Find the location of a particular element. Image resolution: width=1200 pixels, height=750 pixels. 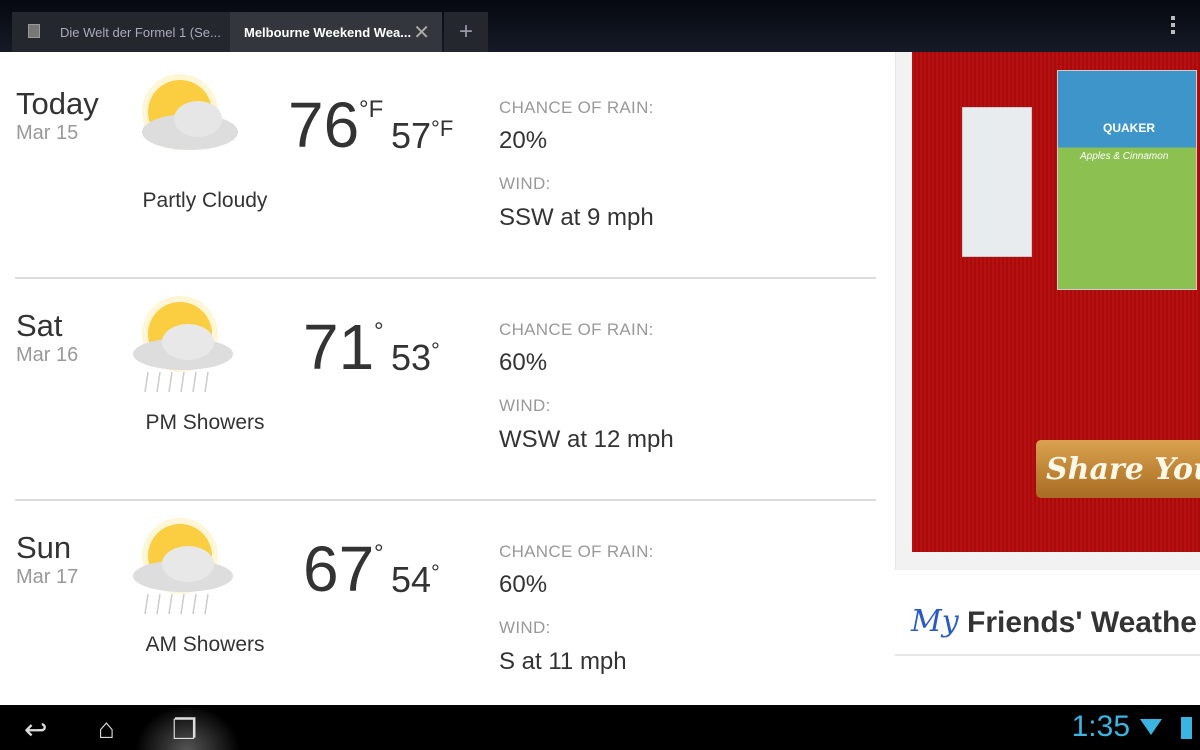

overflow-menu-icon is located at coordinates (1173, 26).